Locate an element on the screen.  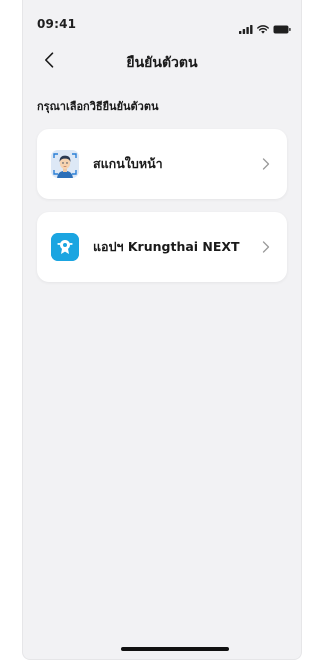
status-icons is located at coordinates (265, 28).